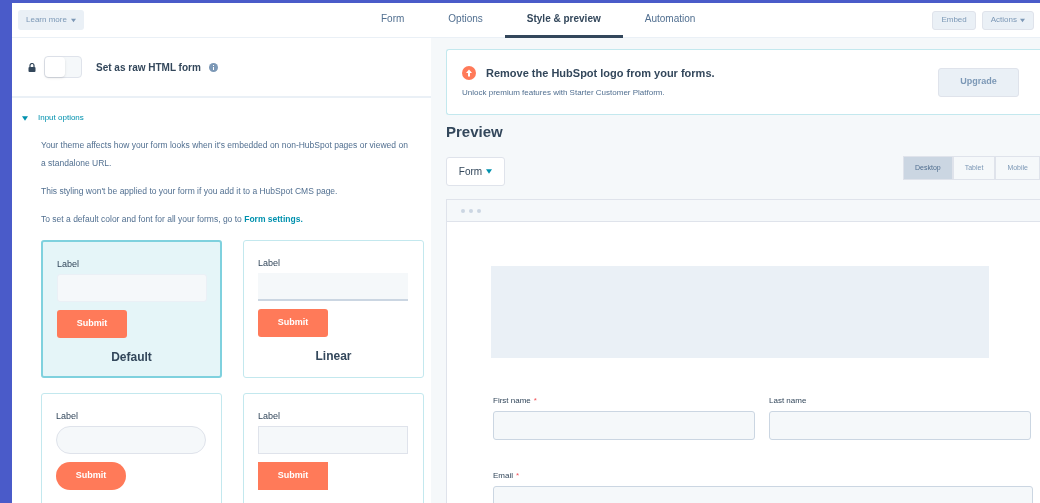 The image size is (1040, 503). I want to click on settings-link: Form settings., so click(273, 219).